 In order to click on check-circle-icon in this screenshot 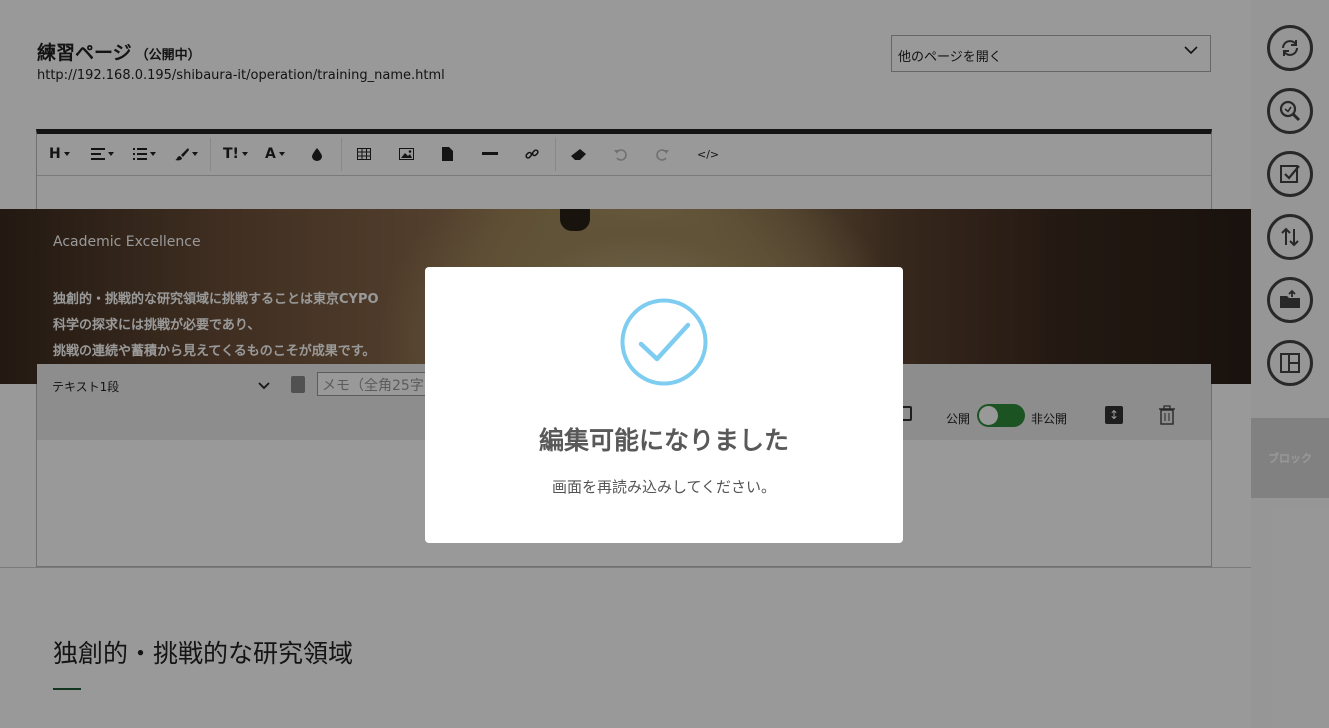, I will do `click(664, 342)`.